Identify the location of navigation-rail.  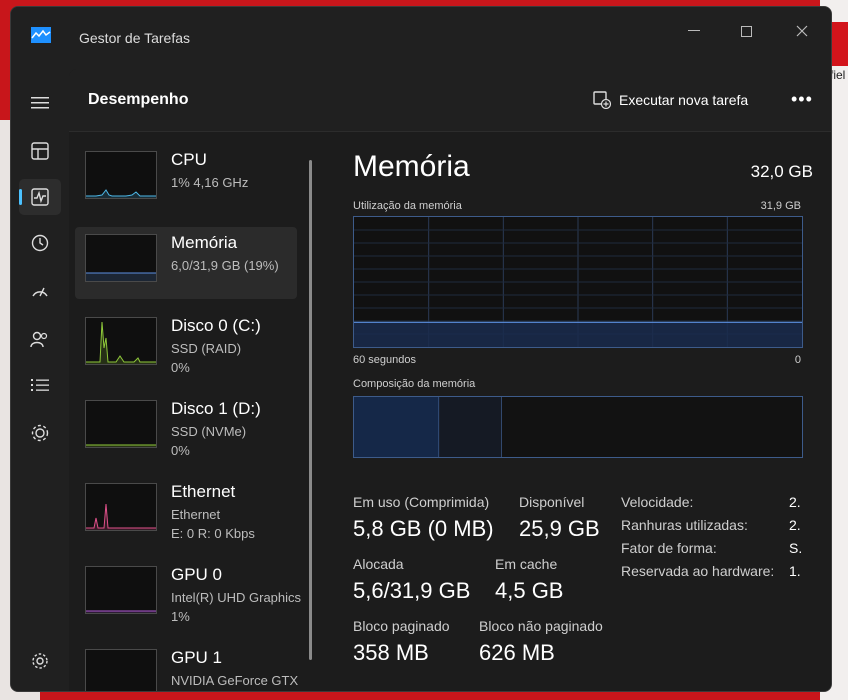
(40, 380).